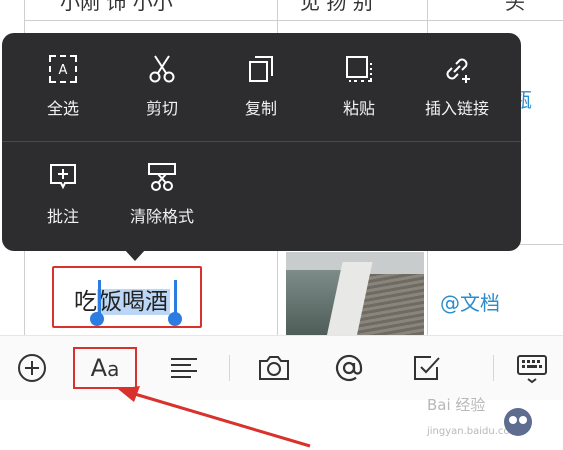 This screenshot has height=450, width=563. What do you see at coordinates (214, 417) in the screenshot?
I see `annotation-arrow` at bounding box center [214, 417].